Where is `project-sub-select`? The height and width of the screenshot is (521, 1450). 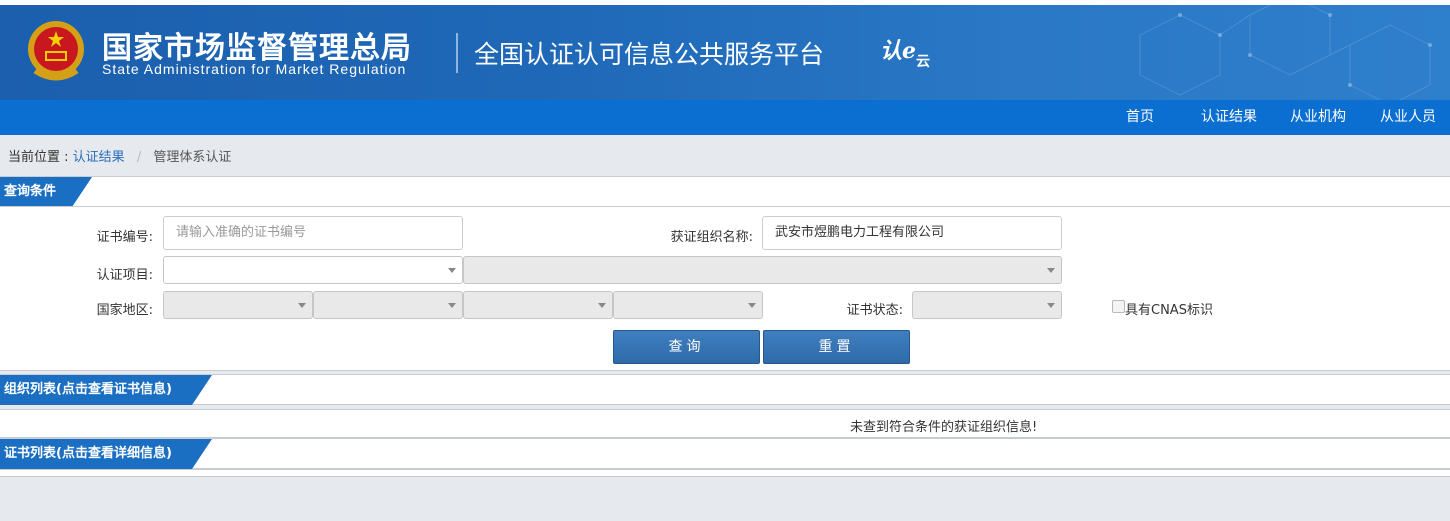 project-sub-select is located at coordinates (762, 270).